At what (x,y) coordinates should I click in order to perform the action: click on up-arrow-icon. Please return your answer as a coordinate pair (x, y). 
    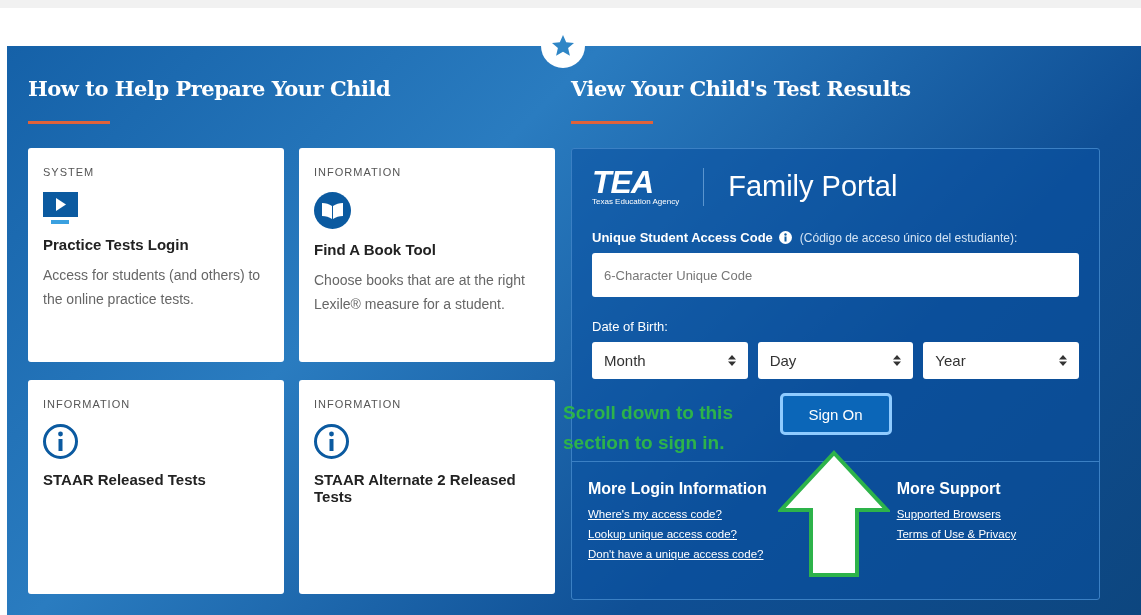
    Looking at the image, I should click on (834, 514).